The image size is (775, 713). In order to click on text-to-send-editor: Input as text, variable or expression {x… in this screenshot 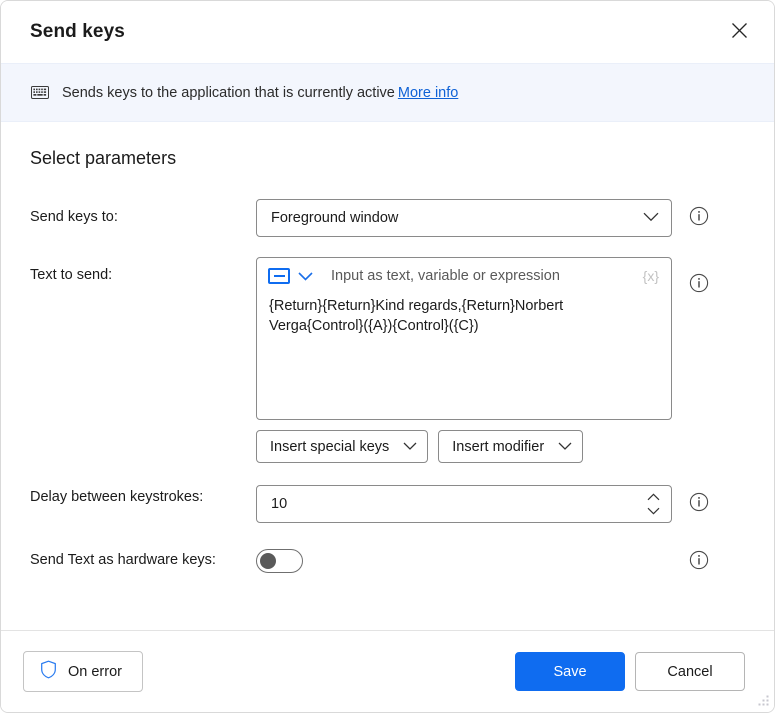, I will do `click(464, 338)`.